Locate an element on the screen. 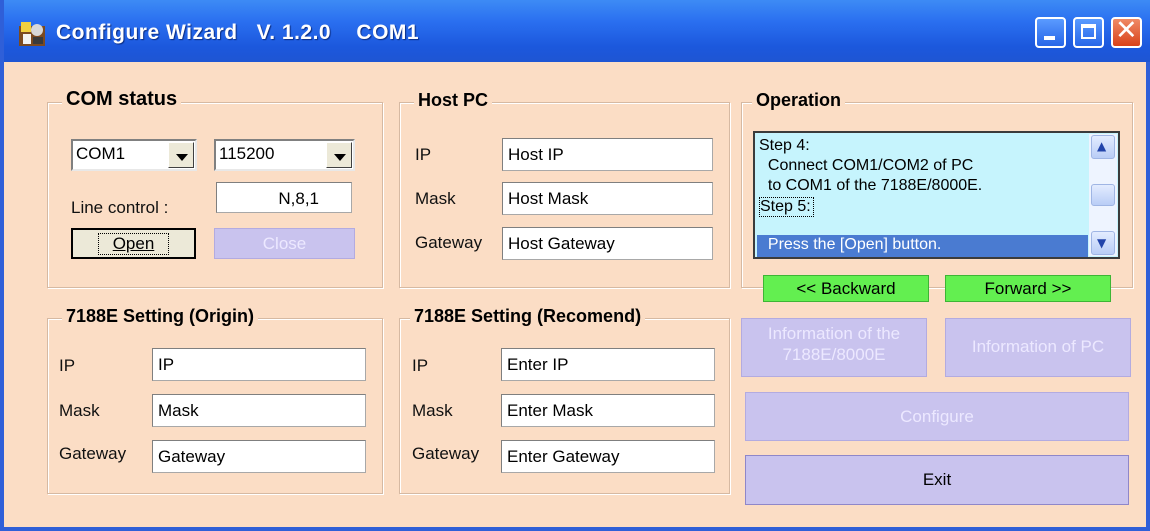 The height and width of the screenshot is (531, 1150). forward-label: Forward >> is located at coordinates (1028, 288).